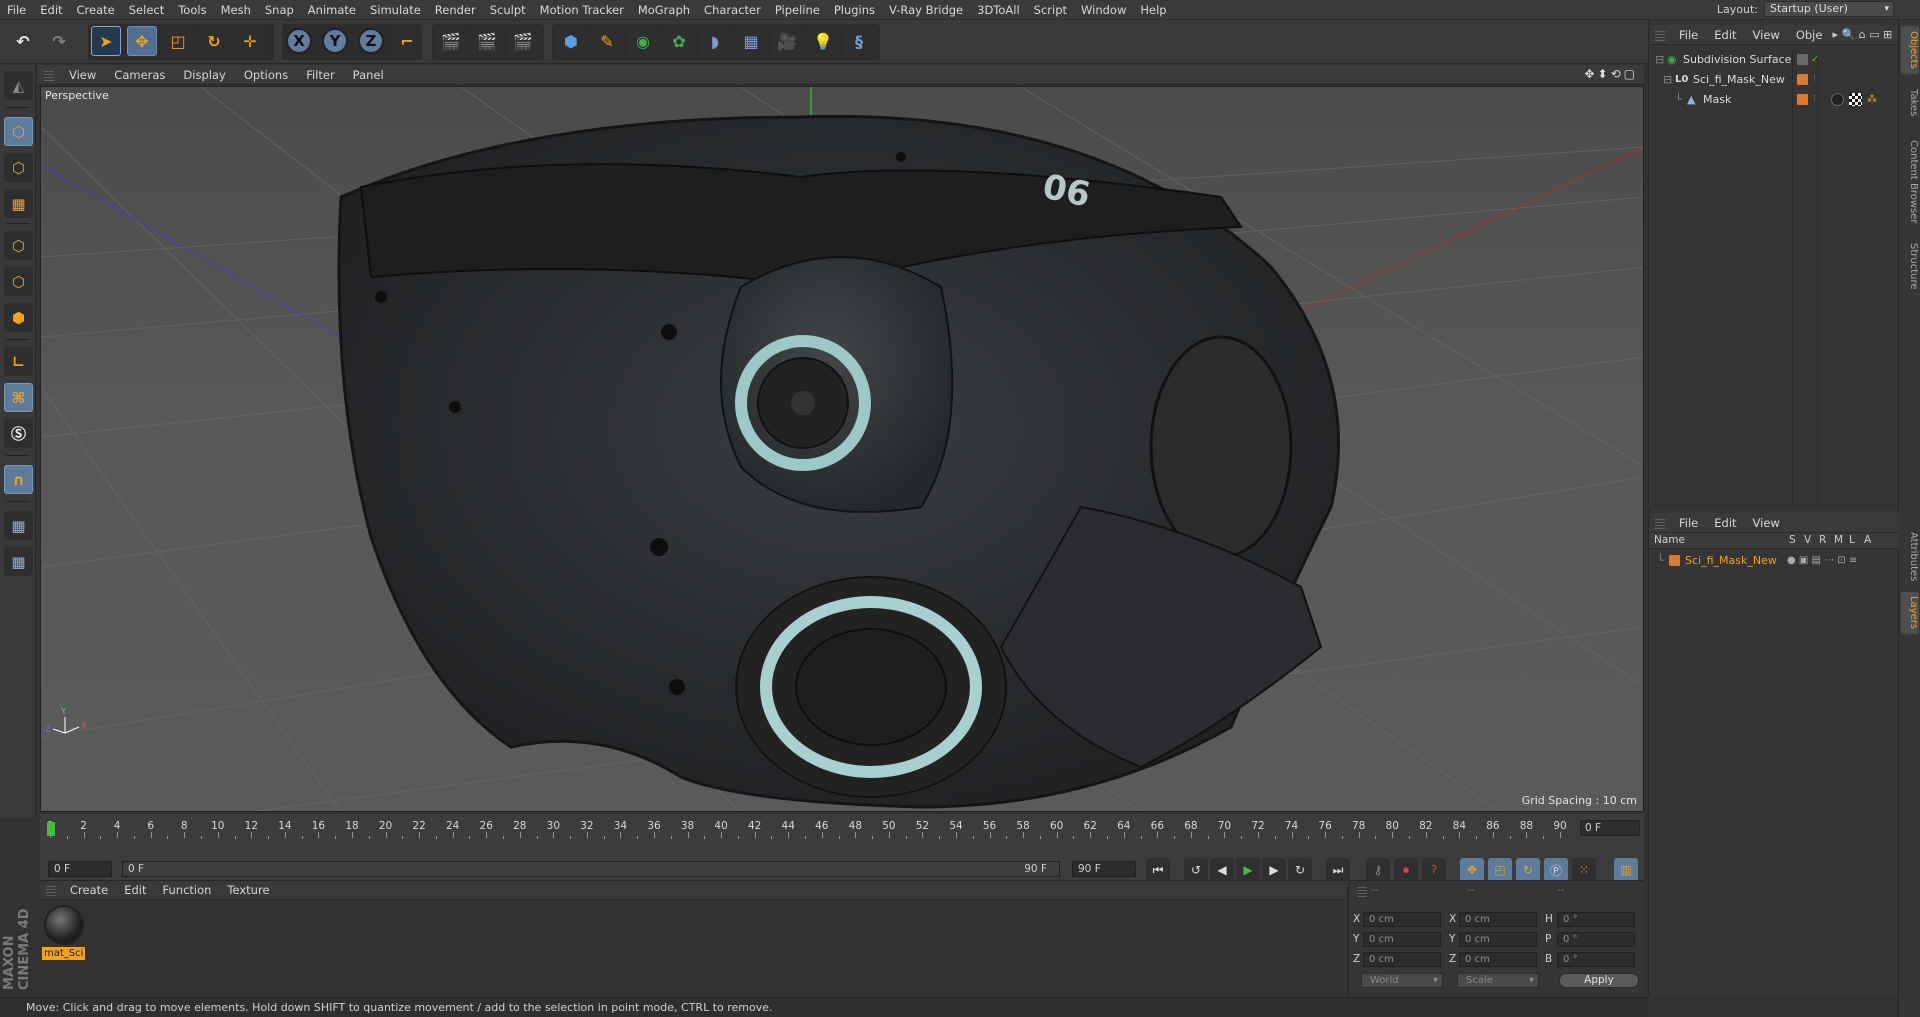 Image resolution: width=1920 pixels, height=1017 pixels. Describe the element at coordinates (64, 925) in the screenshot. I see `material-thumbnail` at that location.